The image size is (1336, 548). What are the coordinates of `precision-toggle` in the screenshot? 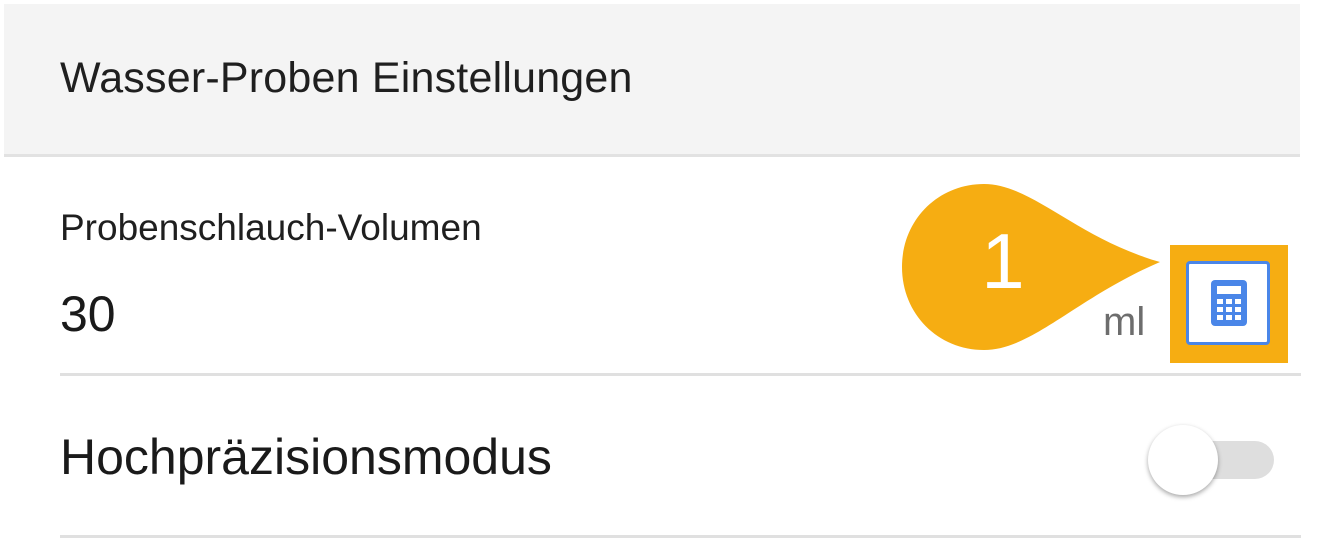 It's located at (1211, 460).